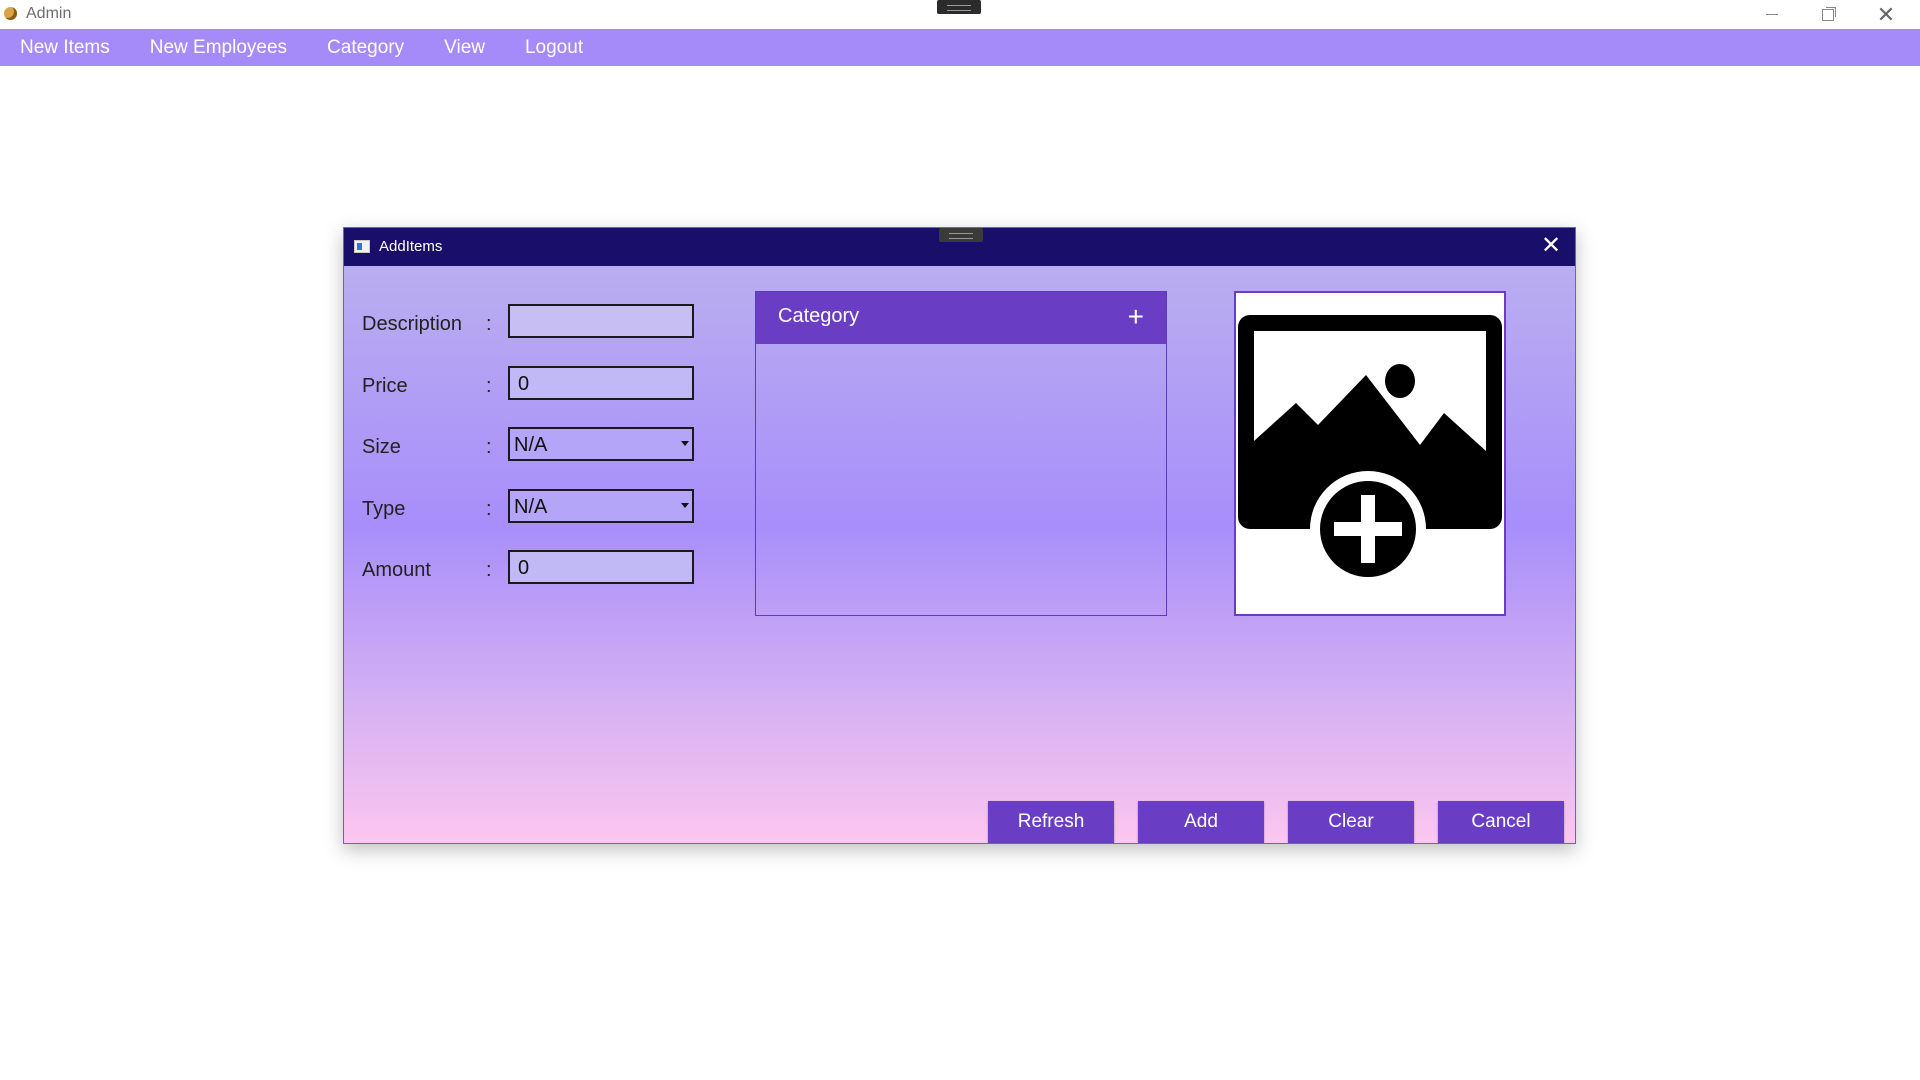  What do you see at coordinates (554, 47) in the screenshot?
I see `menu-item-logout: Logout` at bounding box center [554, 47].